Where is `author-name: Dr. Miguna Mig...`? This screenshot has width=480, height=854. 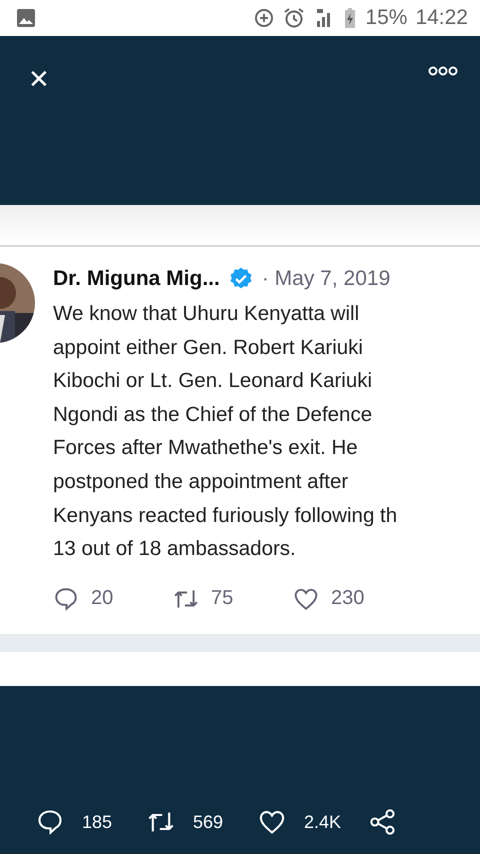
author-name: Dr. Miguna Mig... is located at coordinates (136, 279).